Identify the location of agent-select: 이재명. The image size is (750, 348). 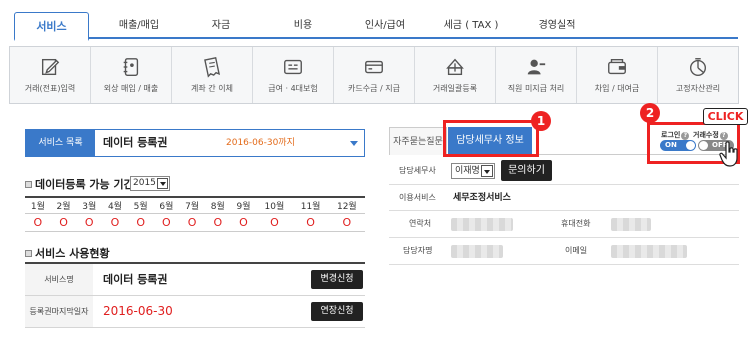
(473, 171).